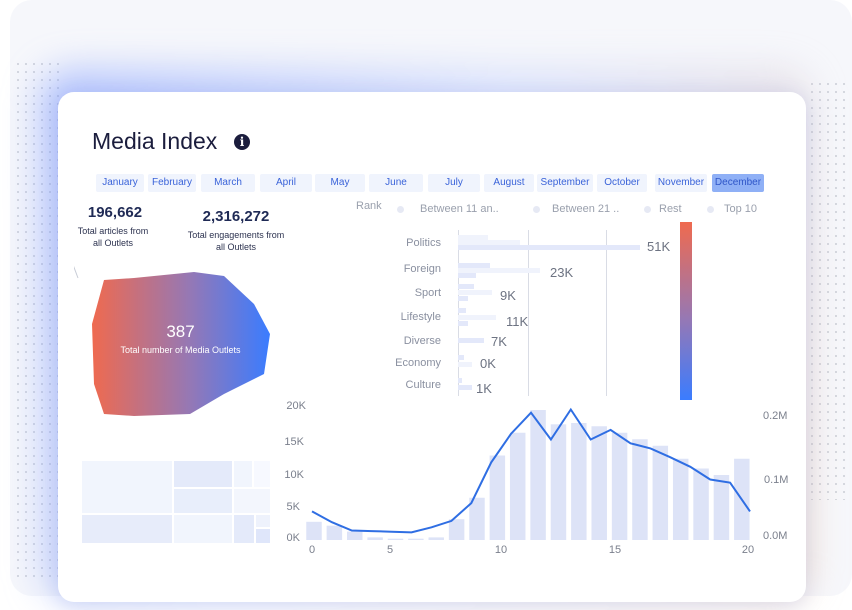 The width and height of the screenshot is (852, 610). I want to click on daily-combo-chart, so click(528, 474).